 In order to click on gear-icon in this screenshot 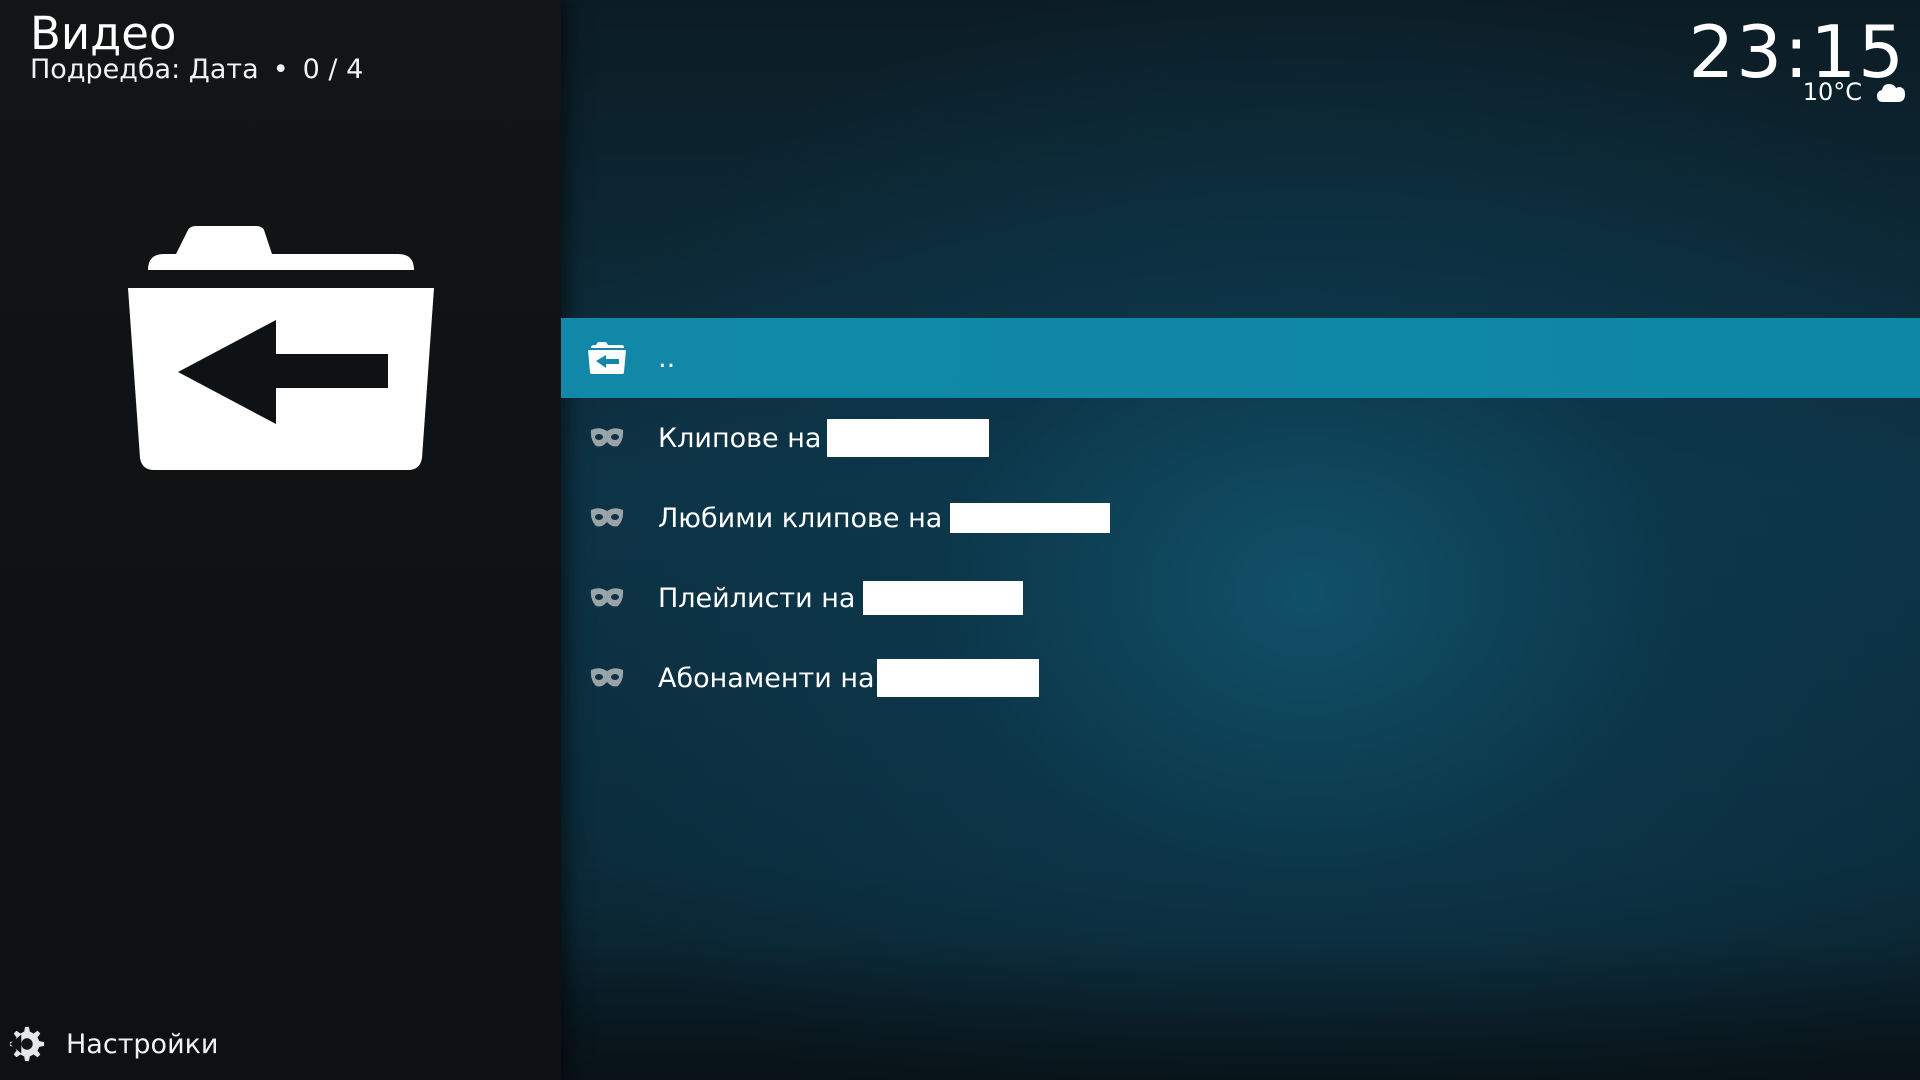, I will do `click(27, 1044)`.